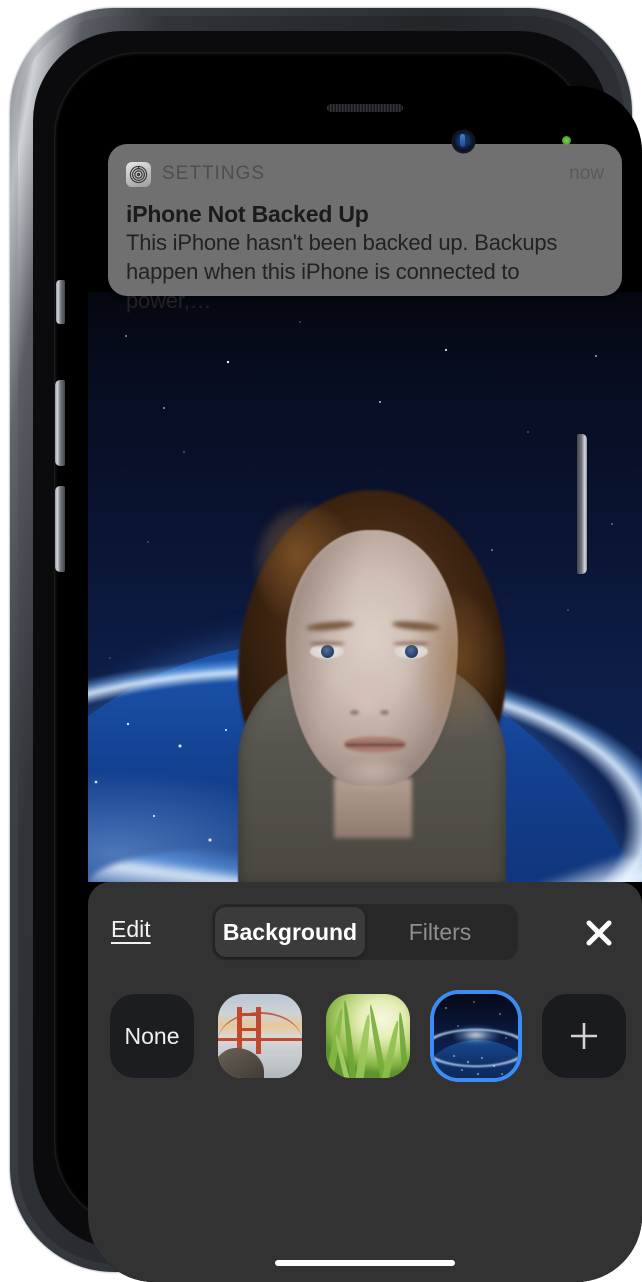 The width and height of the screenshot is (642, 1282). Describe the element at coordinates (365, 169) in the screenshot. I see `notification-header: SETTINGS now` at that location.